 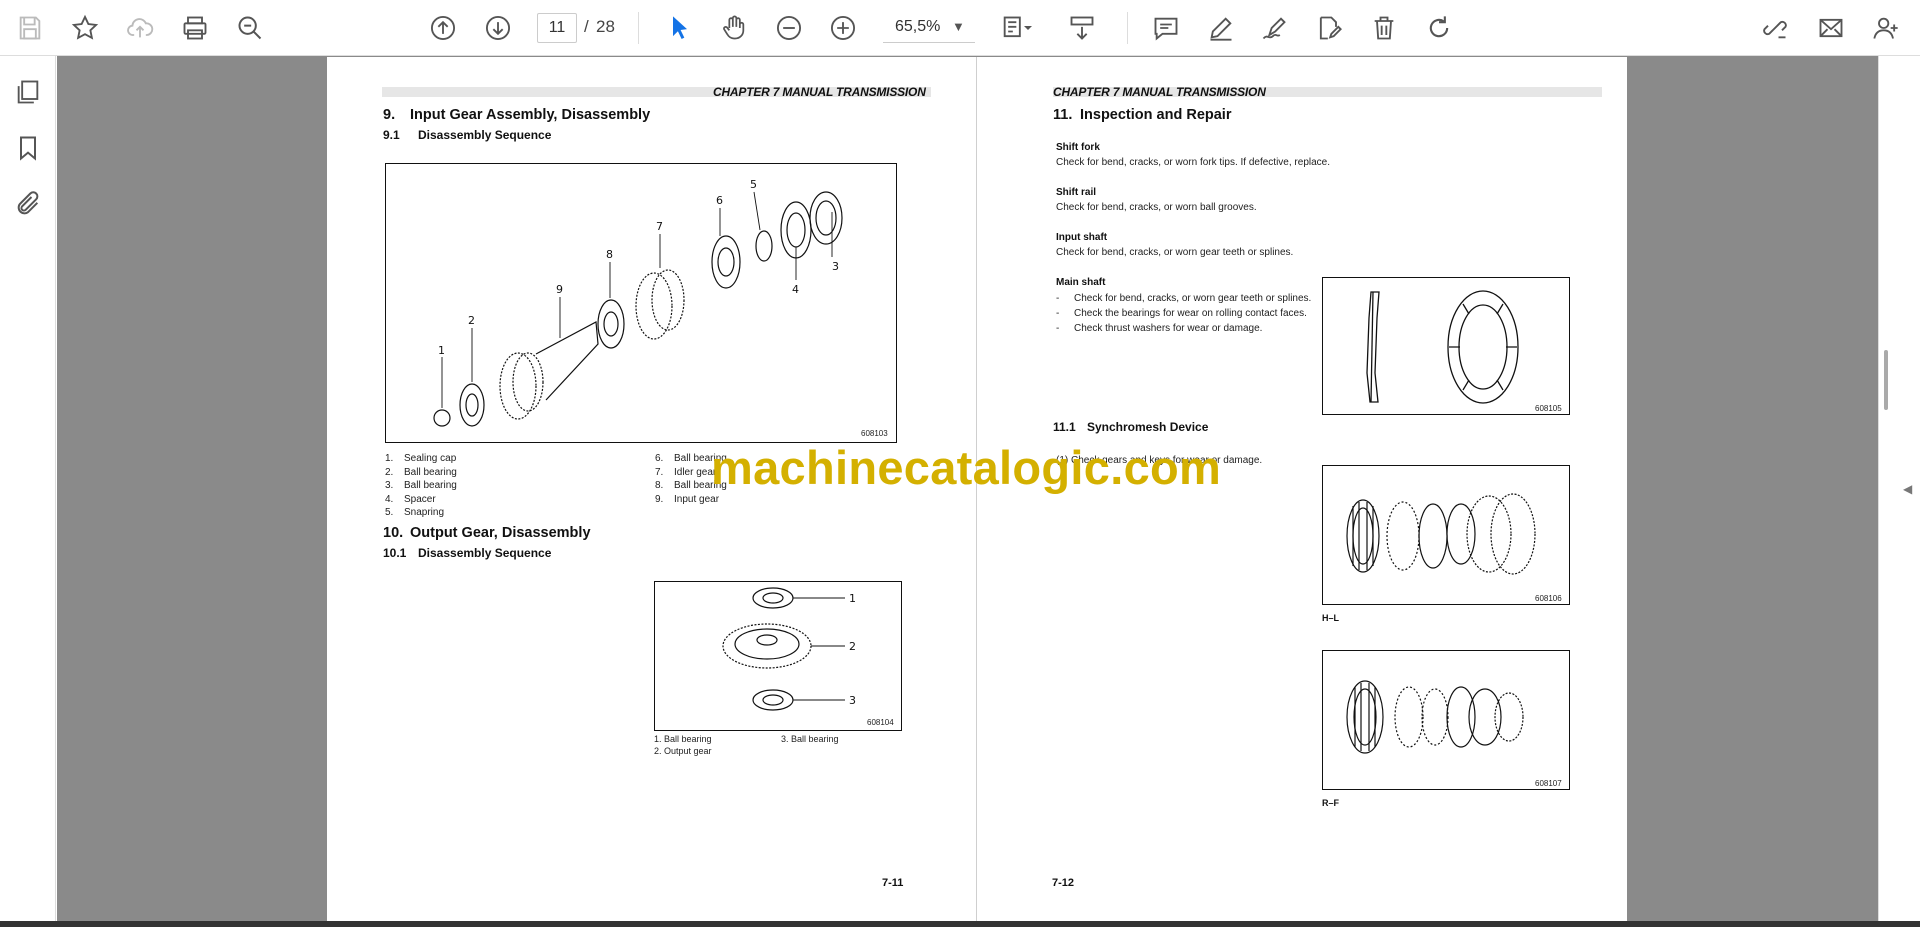 What do you see at coordinates (195, 28) in the screenshot?
I see `printer-icon` at bounding box center [195, 28].